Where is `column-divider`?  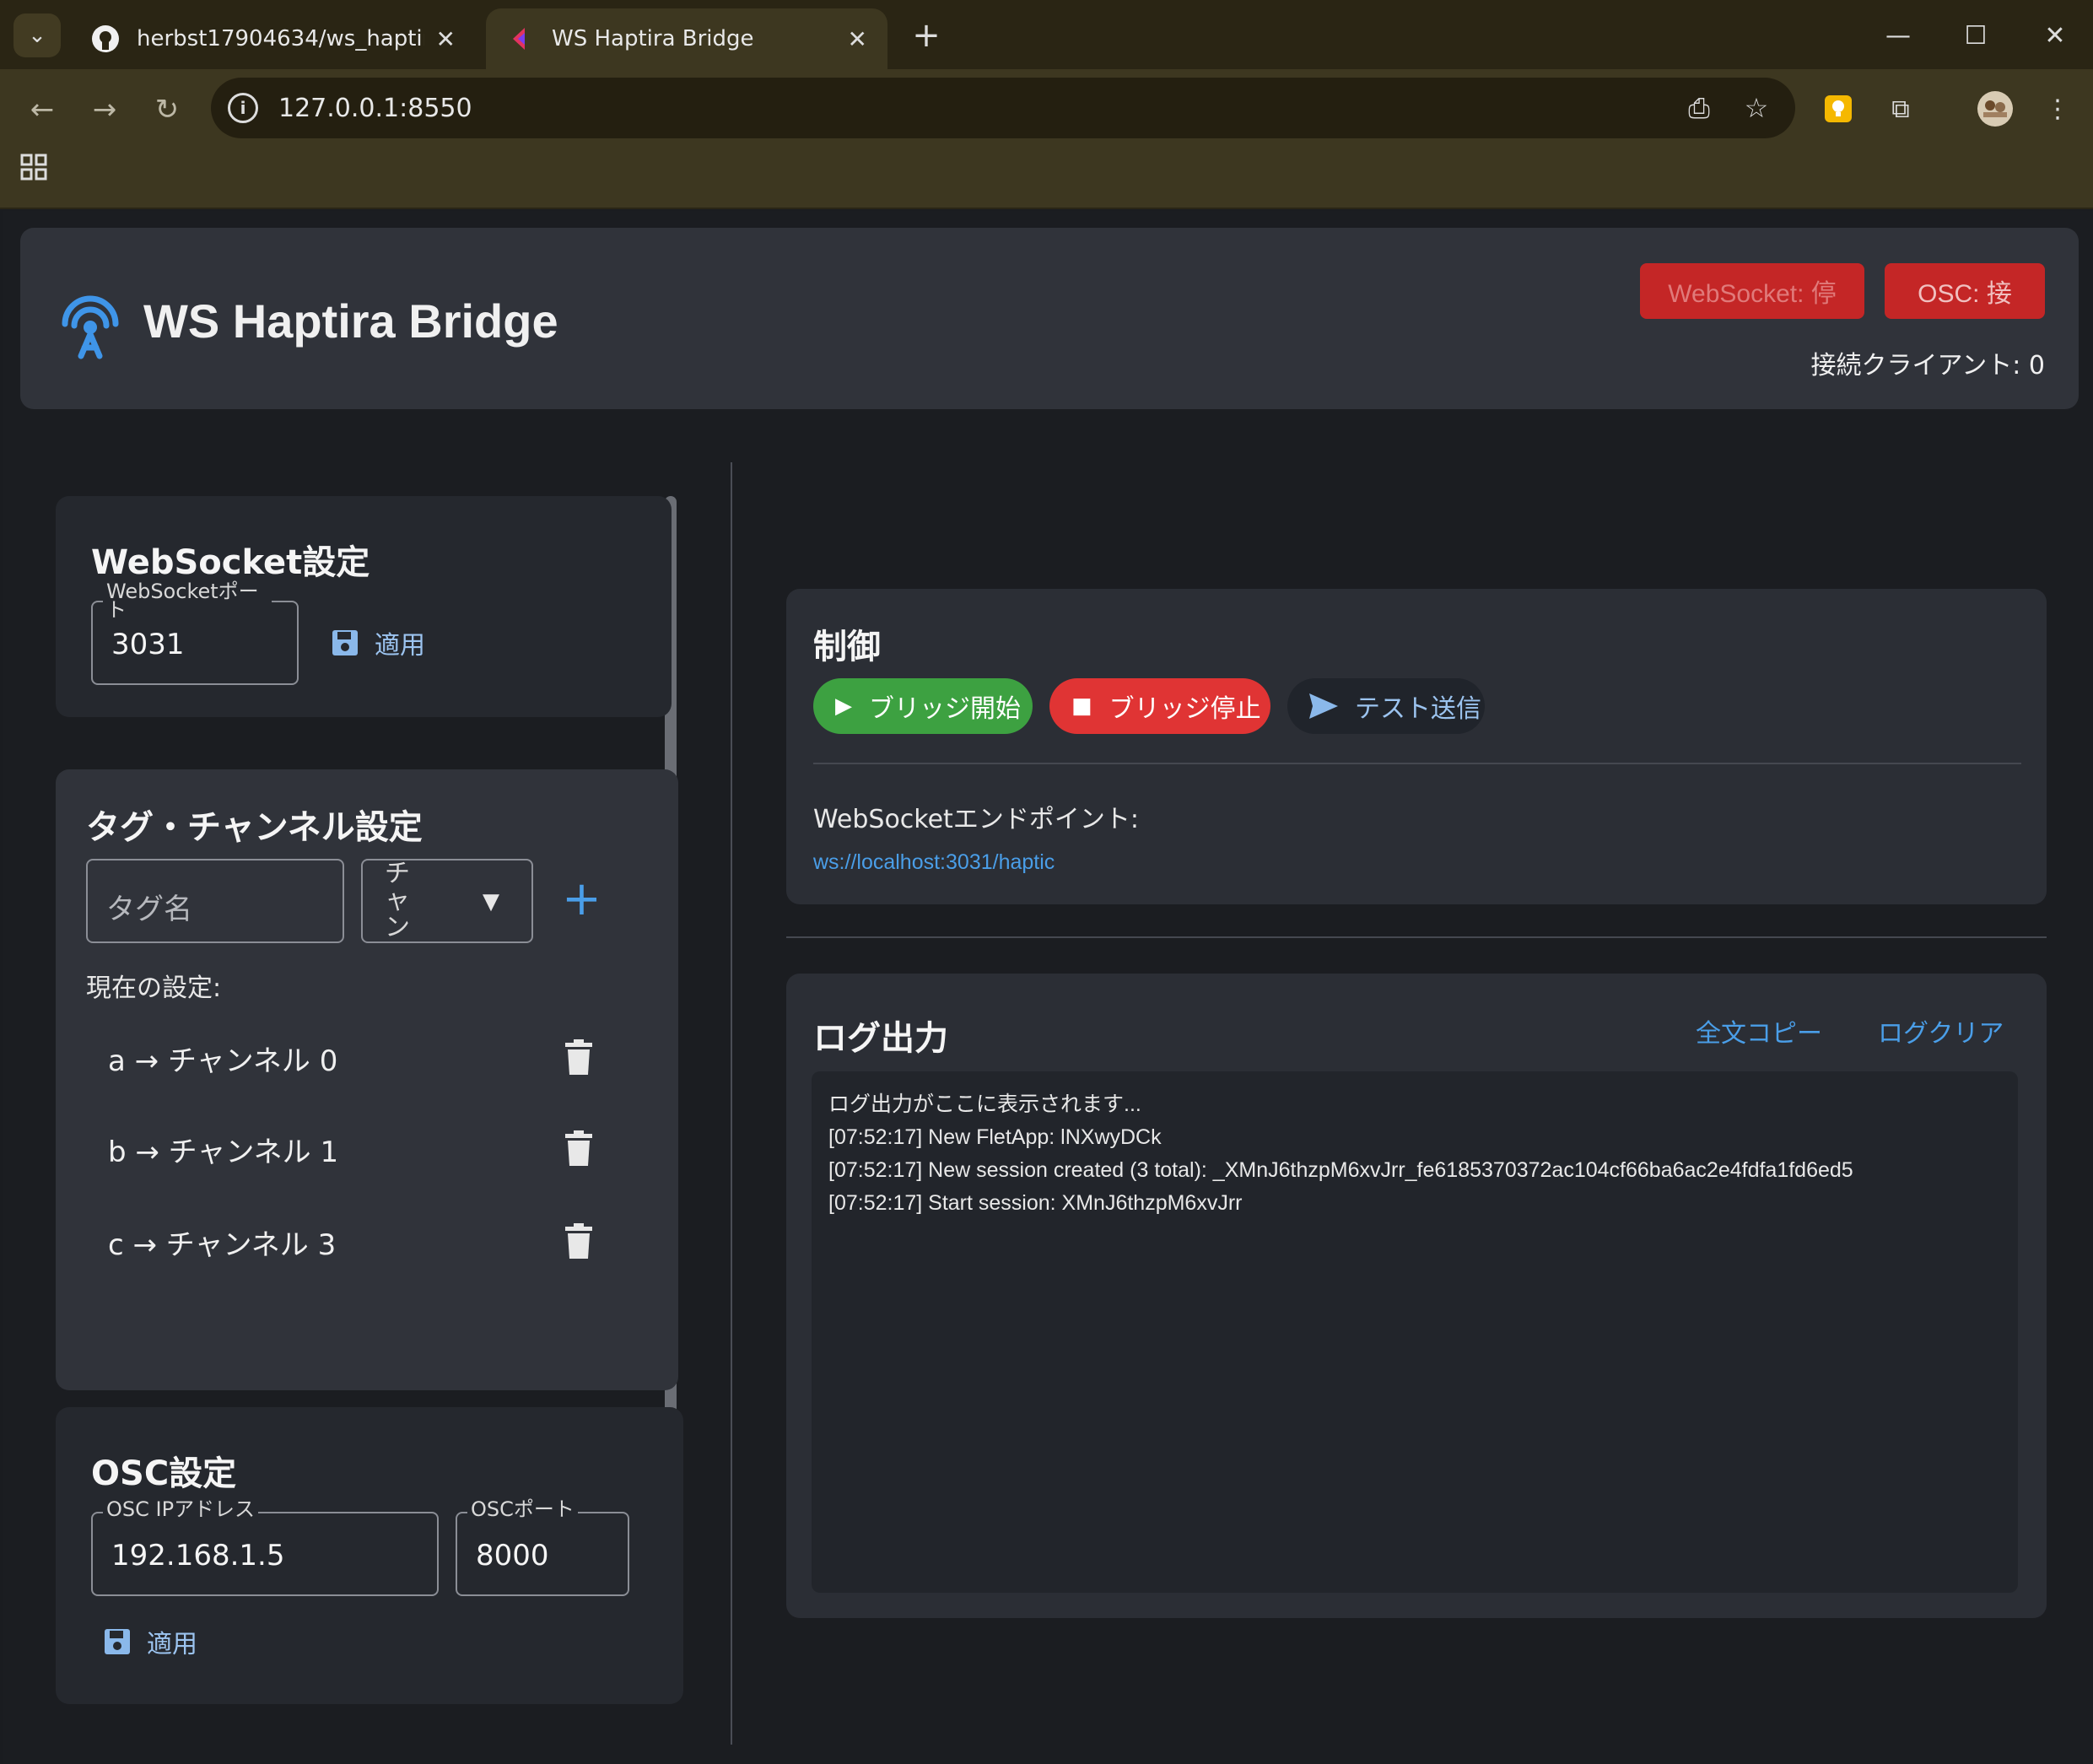 column-divider is located at coordinates (731, 1104).